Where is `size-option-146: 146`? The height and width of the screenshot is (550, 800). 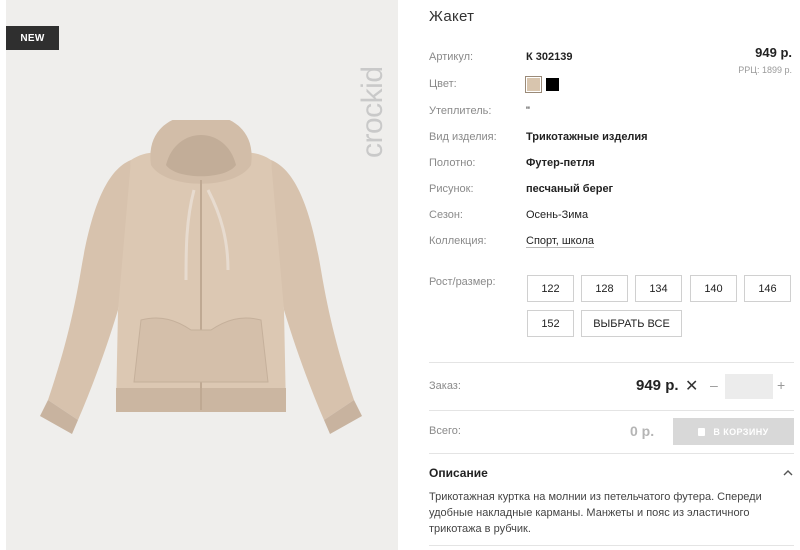
size-option-146: 146 is located at coordinates (767, 288).